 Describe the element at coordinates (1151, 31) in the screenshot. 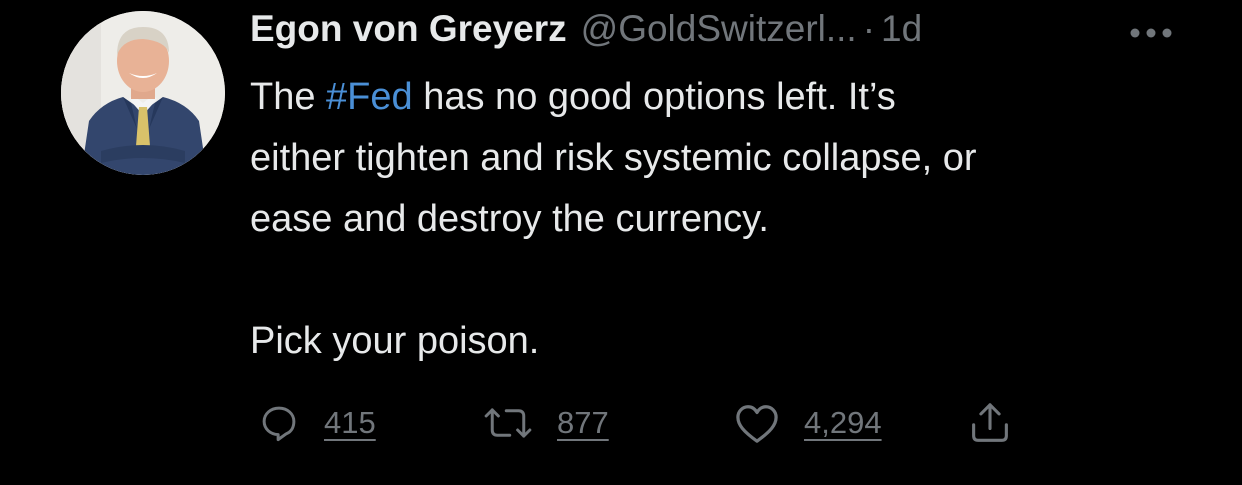

I see `more-icon` at that location.